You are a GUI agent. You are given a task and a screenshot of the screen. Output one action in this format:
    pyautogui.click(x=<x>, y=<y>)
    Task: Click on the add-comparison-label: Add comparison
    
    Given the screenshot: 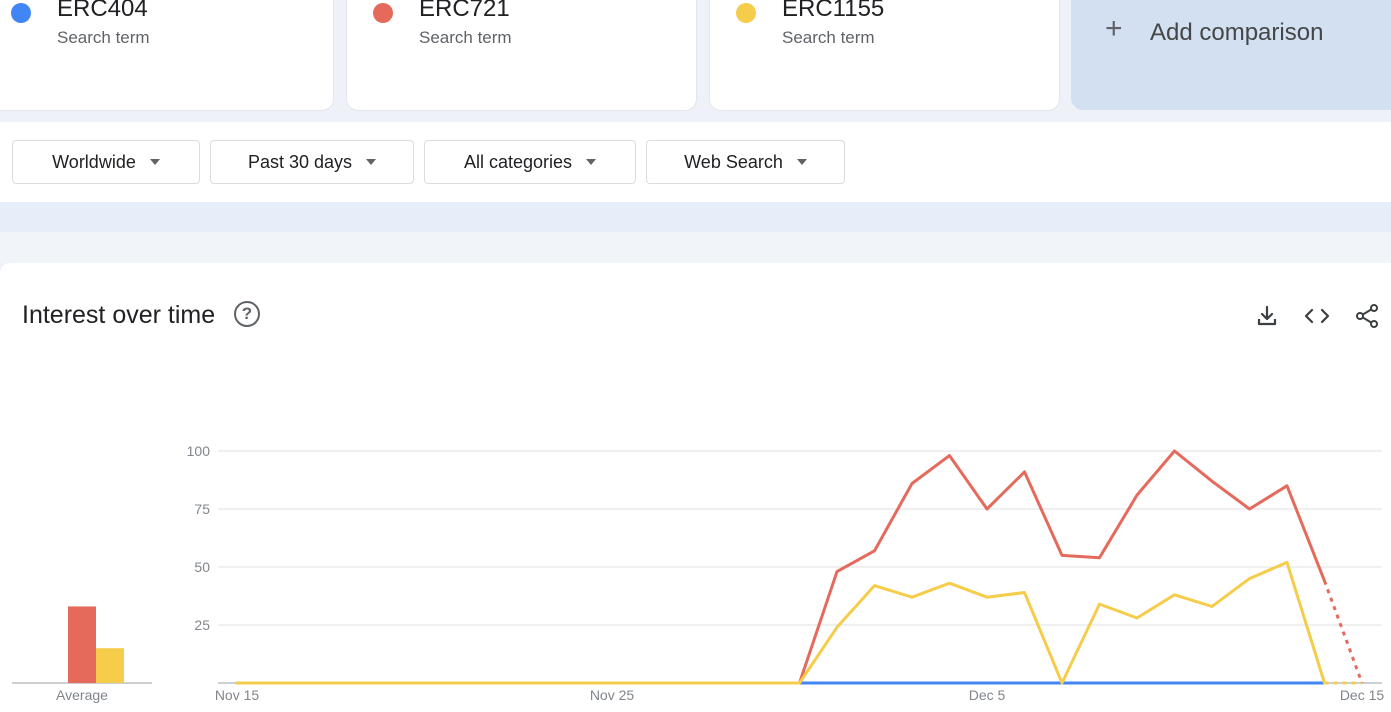 What is the action you would take?
    pyautogui.click(x=1237, y=32)
    